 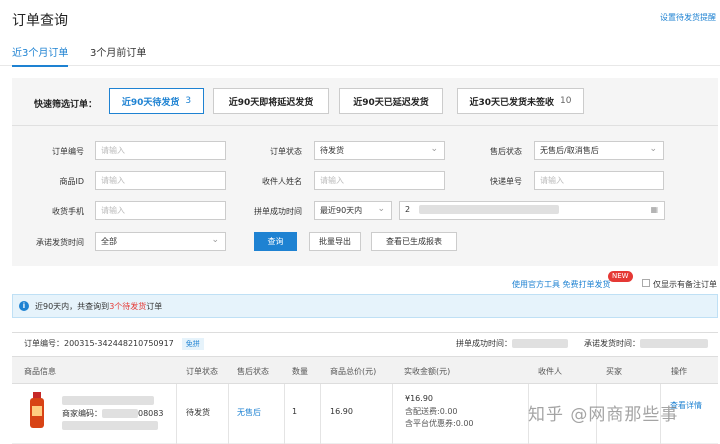 I want to click on official-print-tool-link: 使用官方工具 免费打单发货, so click(x=561, y=284).